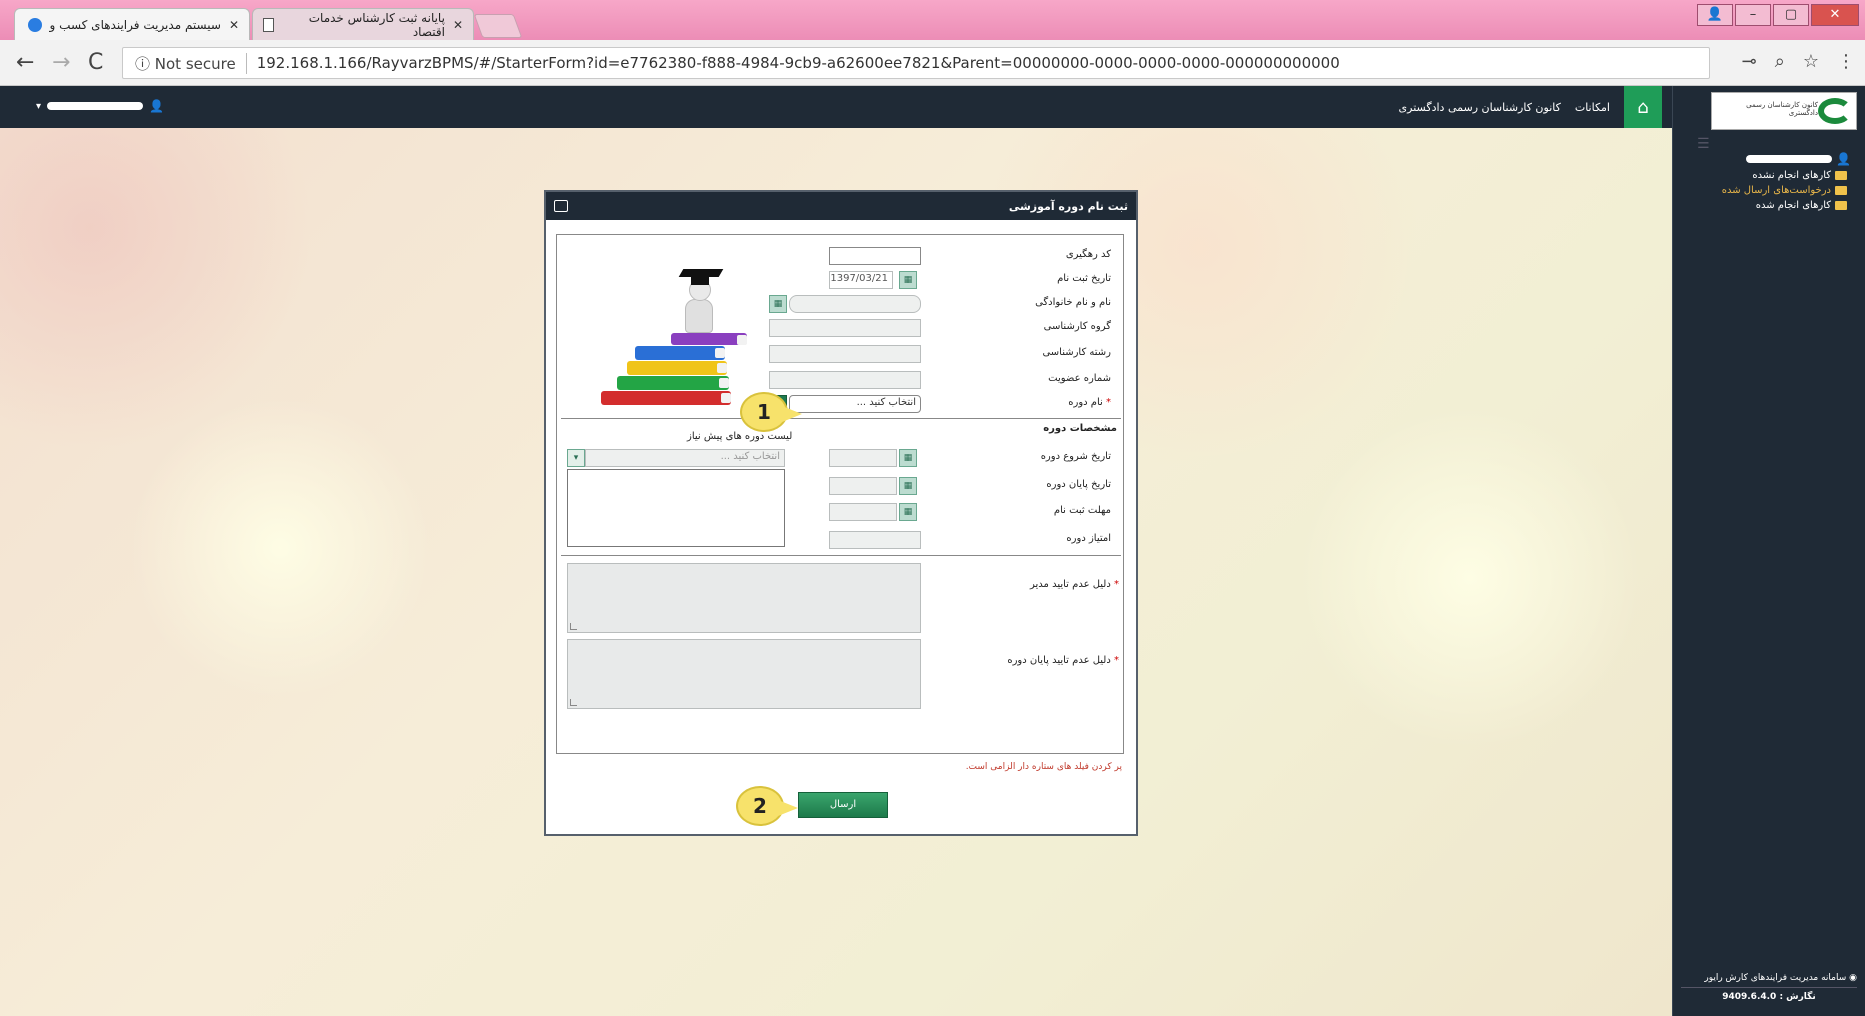 The width and height of the screenshot is (1865, 1016). I want to click on home-icon: ⌂, so click(1643, 107).